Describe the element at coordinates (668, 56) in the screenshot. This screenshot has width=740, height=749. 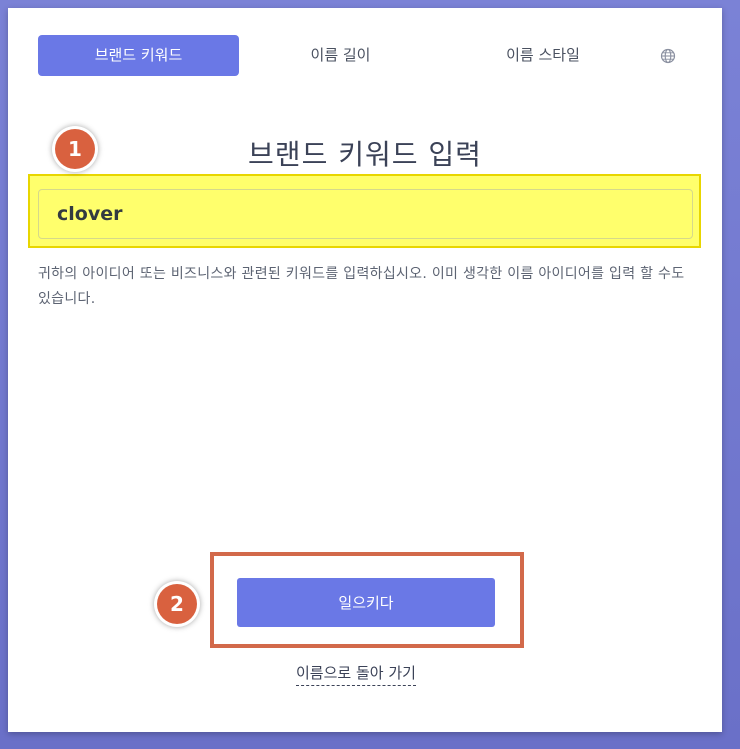
I see `globe-icon` at that location.